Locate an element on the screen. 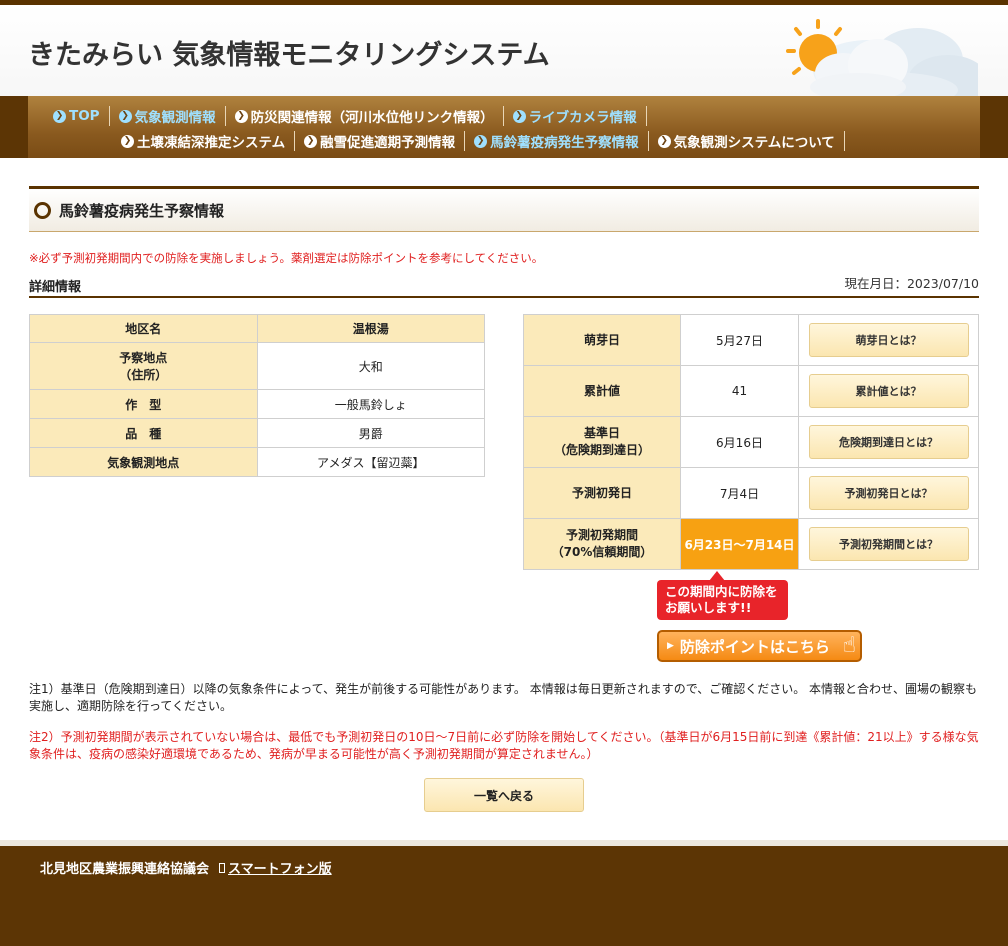 The image size is (1008, 946). table-row: 予測初発期間 （70%信頼期間） 6月23日～7月14日 予測初発期間とは？ is located at coordinates (751, 544).